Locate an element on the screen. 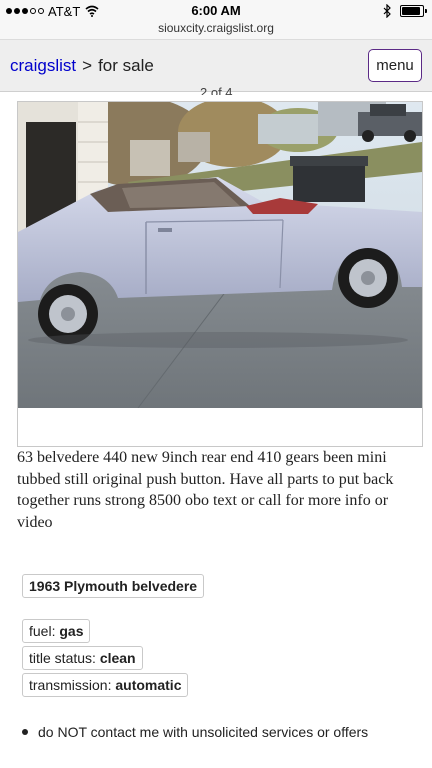 The width and height of the screenshot is (432, 768). attribute-label: title status: is located at coordinates (64, 658).